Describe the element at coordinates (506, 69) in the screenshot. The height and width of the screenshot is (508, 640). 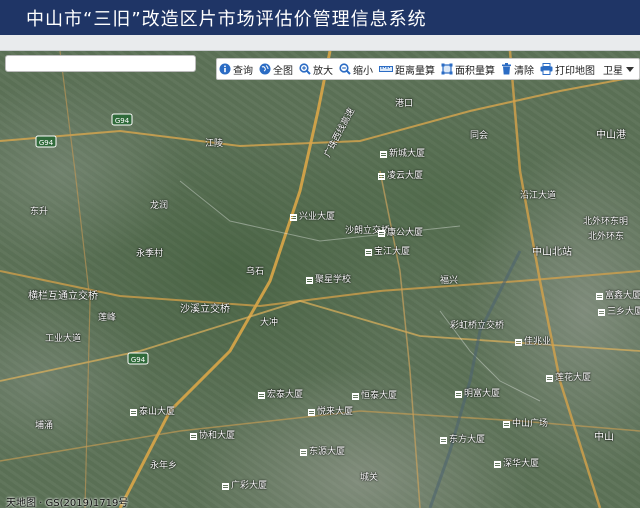
I see `trash-icon` at that location.